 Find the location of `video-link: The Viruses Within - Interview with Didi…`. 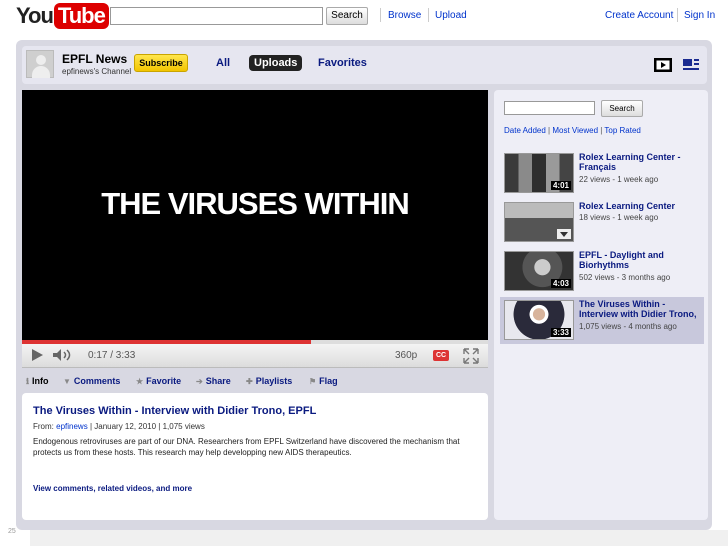

video-link: The Viruses Within - Interview with Didi… is located at coordinates (641, 309).